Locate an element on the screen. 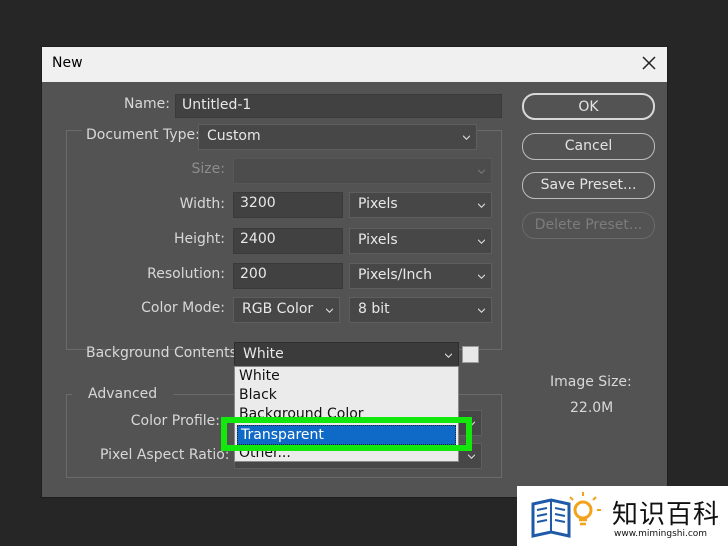  height-input: 2400 is located at coordinates (288, 241).